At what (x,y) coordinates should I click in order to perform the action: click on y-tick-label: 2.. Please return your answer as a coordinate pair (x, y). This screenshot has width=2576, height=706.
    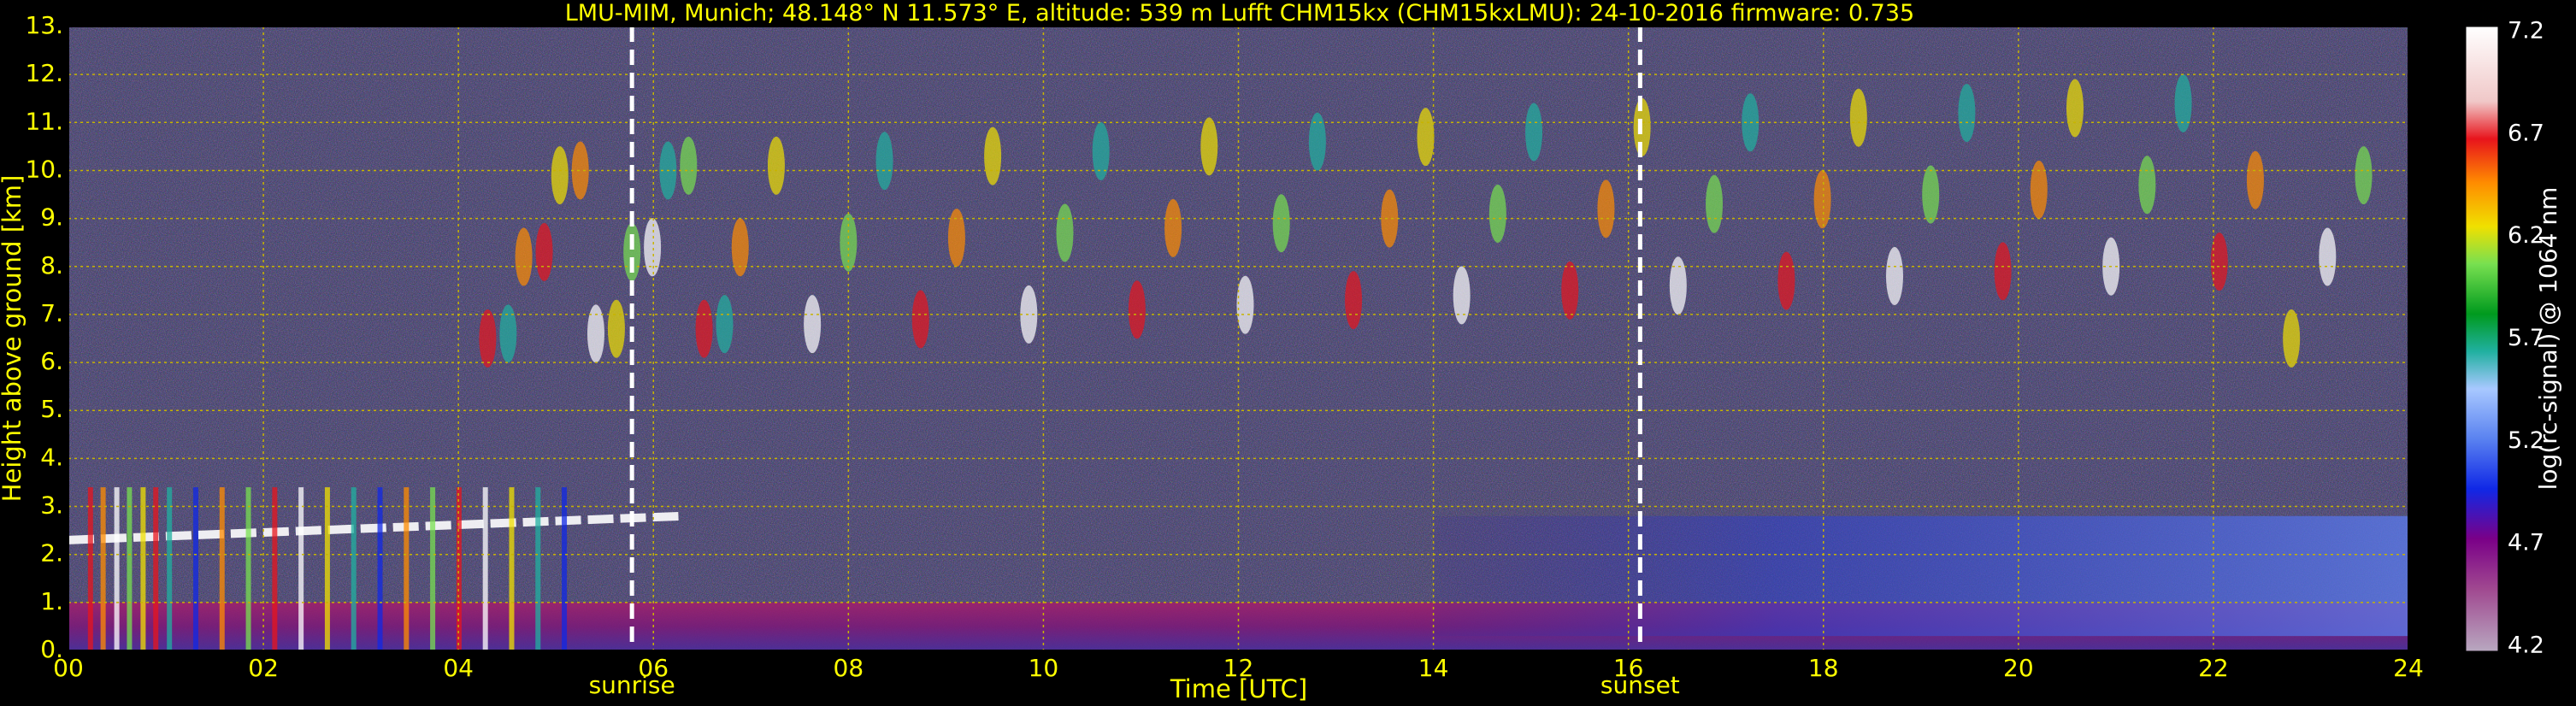
    Looking at the image, I should click on (51, 553).